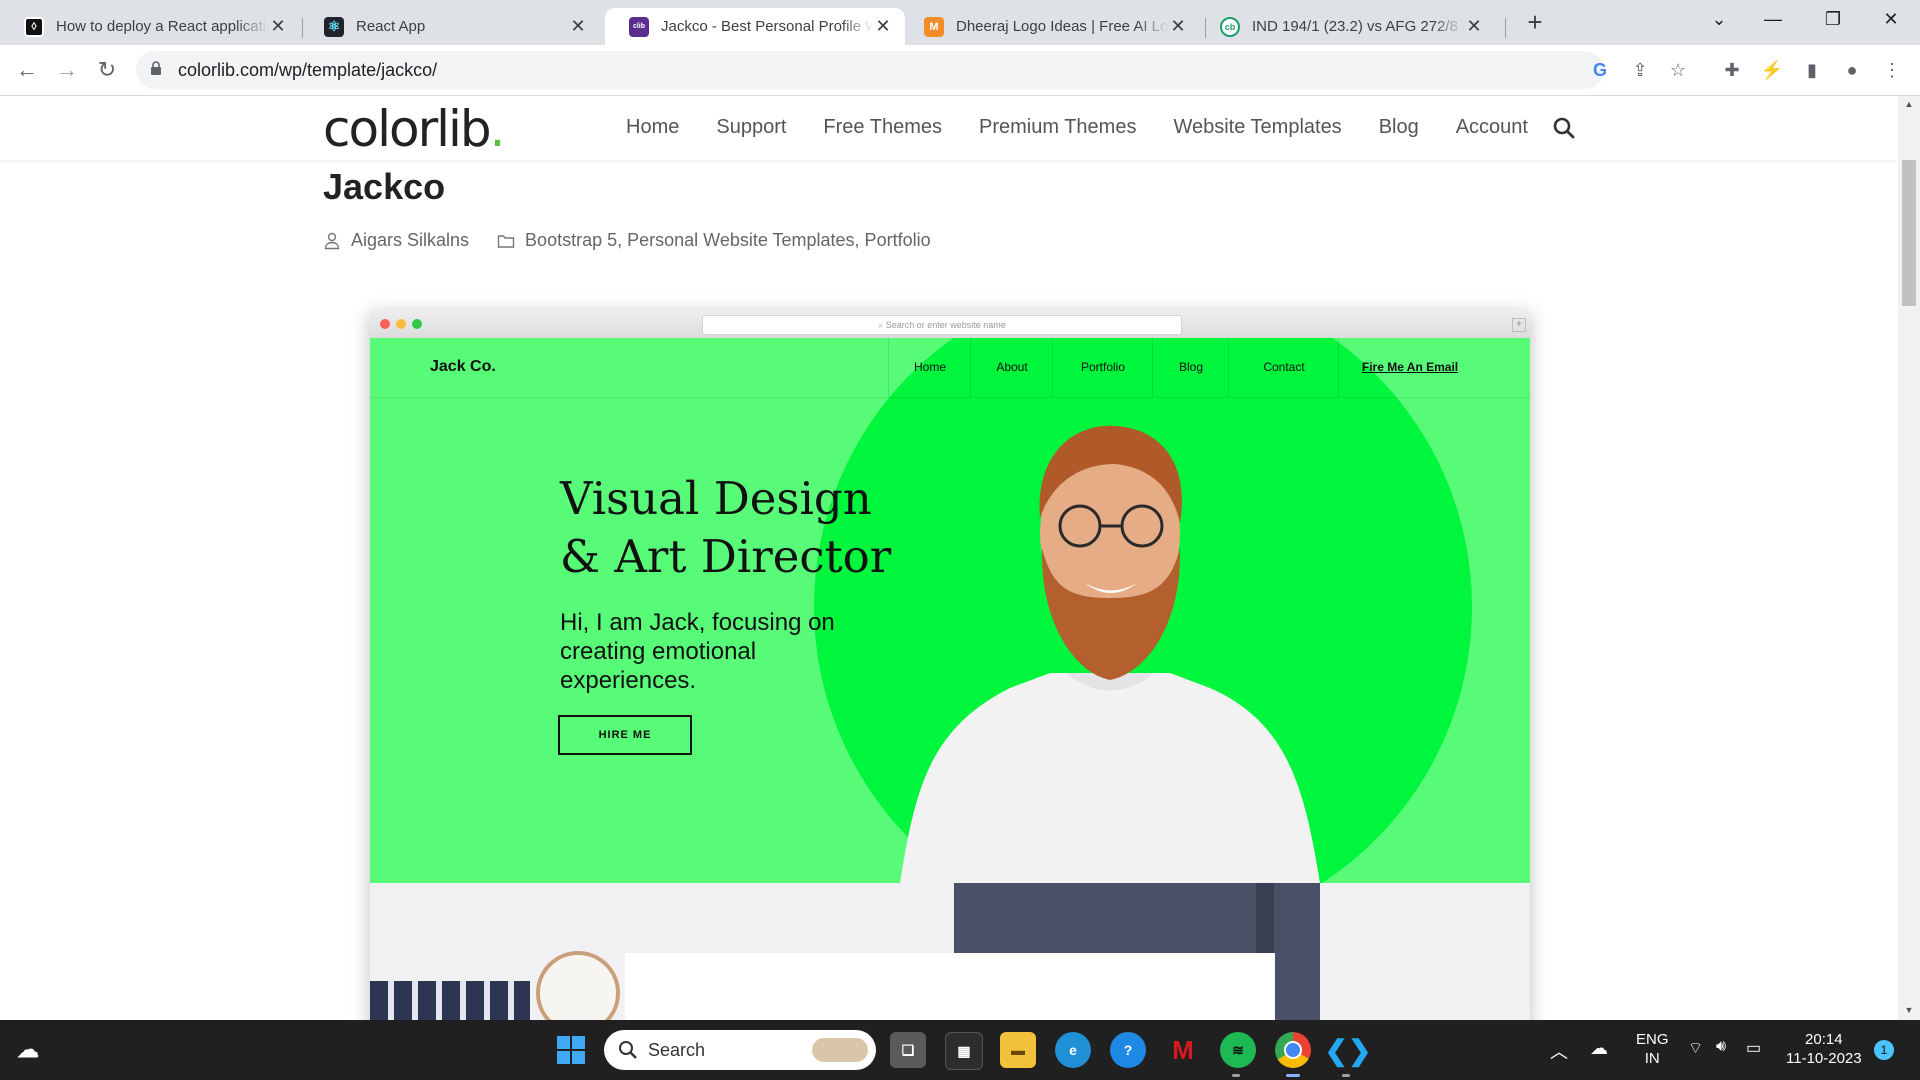 The width and height of the screenshot is (1920, 1080). What do you see at coordinates (1695, 1048) in the screenshot?
I see `wifi-icon: ⌔` at bounding box center [1695, 1048].